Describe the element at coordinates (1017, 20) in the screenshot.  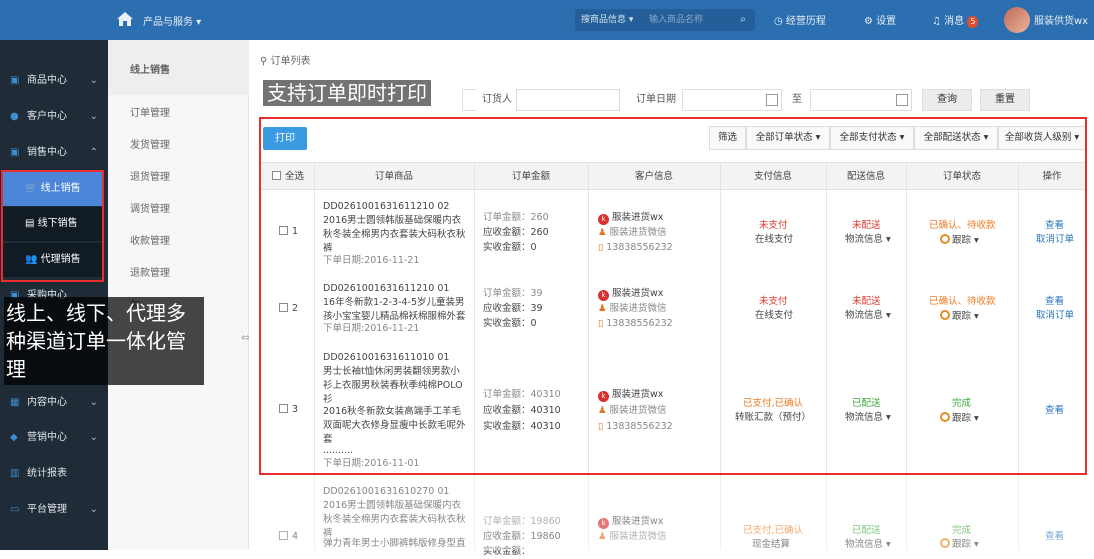
I see `avatar` at that location.